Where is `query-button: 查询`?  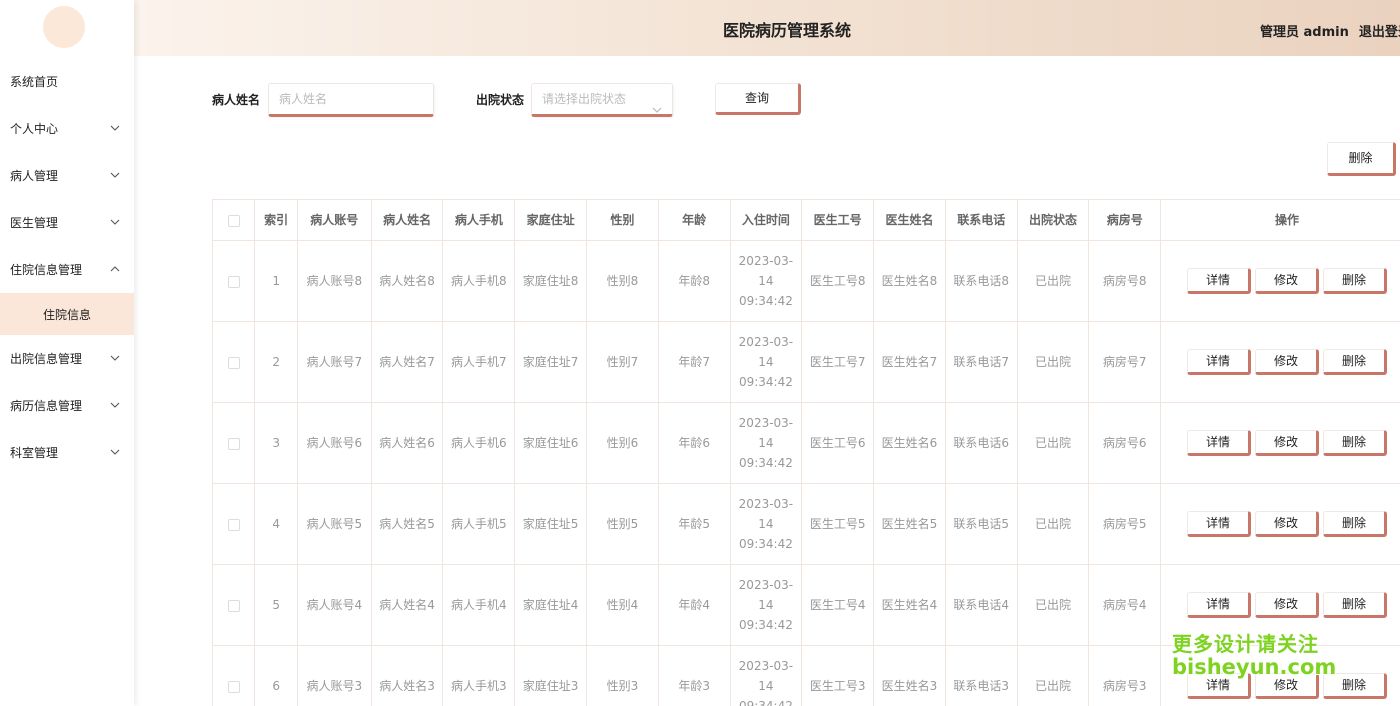
query-button: 查询 is located at coordinates (758, 99).